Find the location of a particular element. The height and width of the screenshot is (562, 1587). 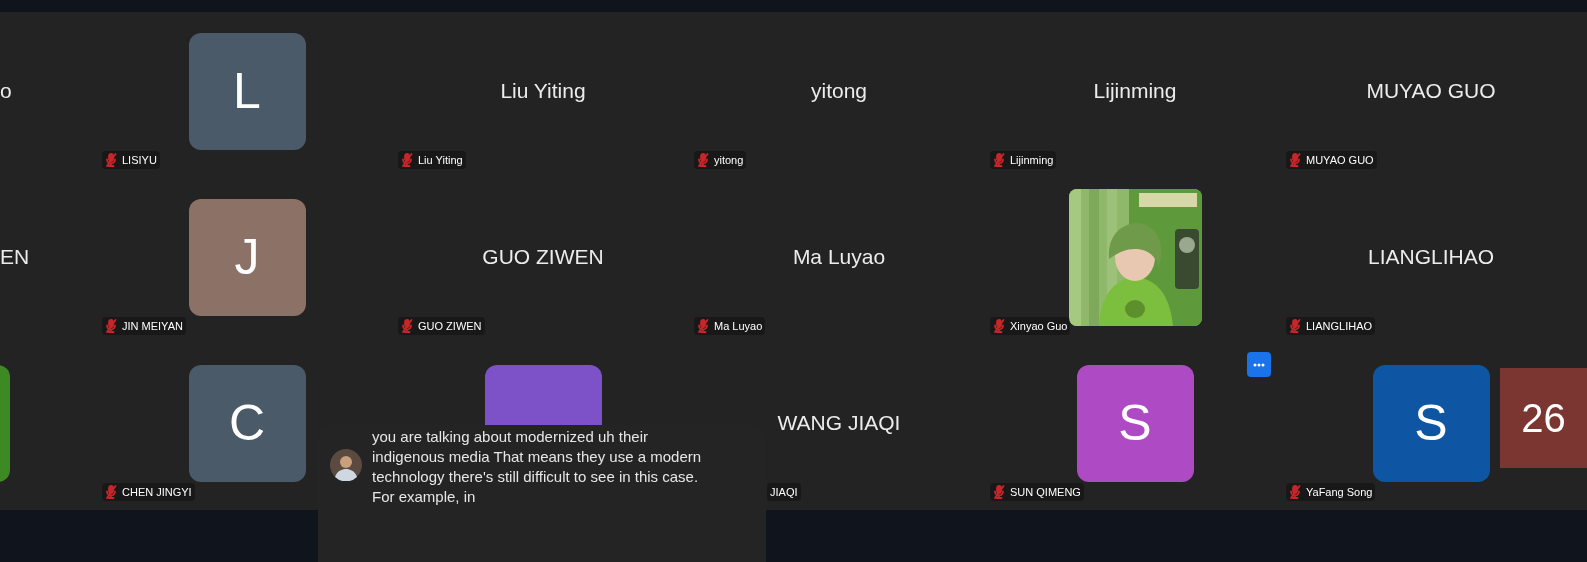

name-label: JIN MEIYAN is located at coordinates (152, 326).